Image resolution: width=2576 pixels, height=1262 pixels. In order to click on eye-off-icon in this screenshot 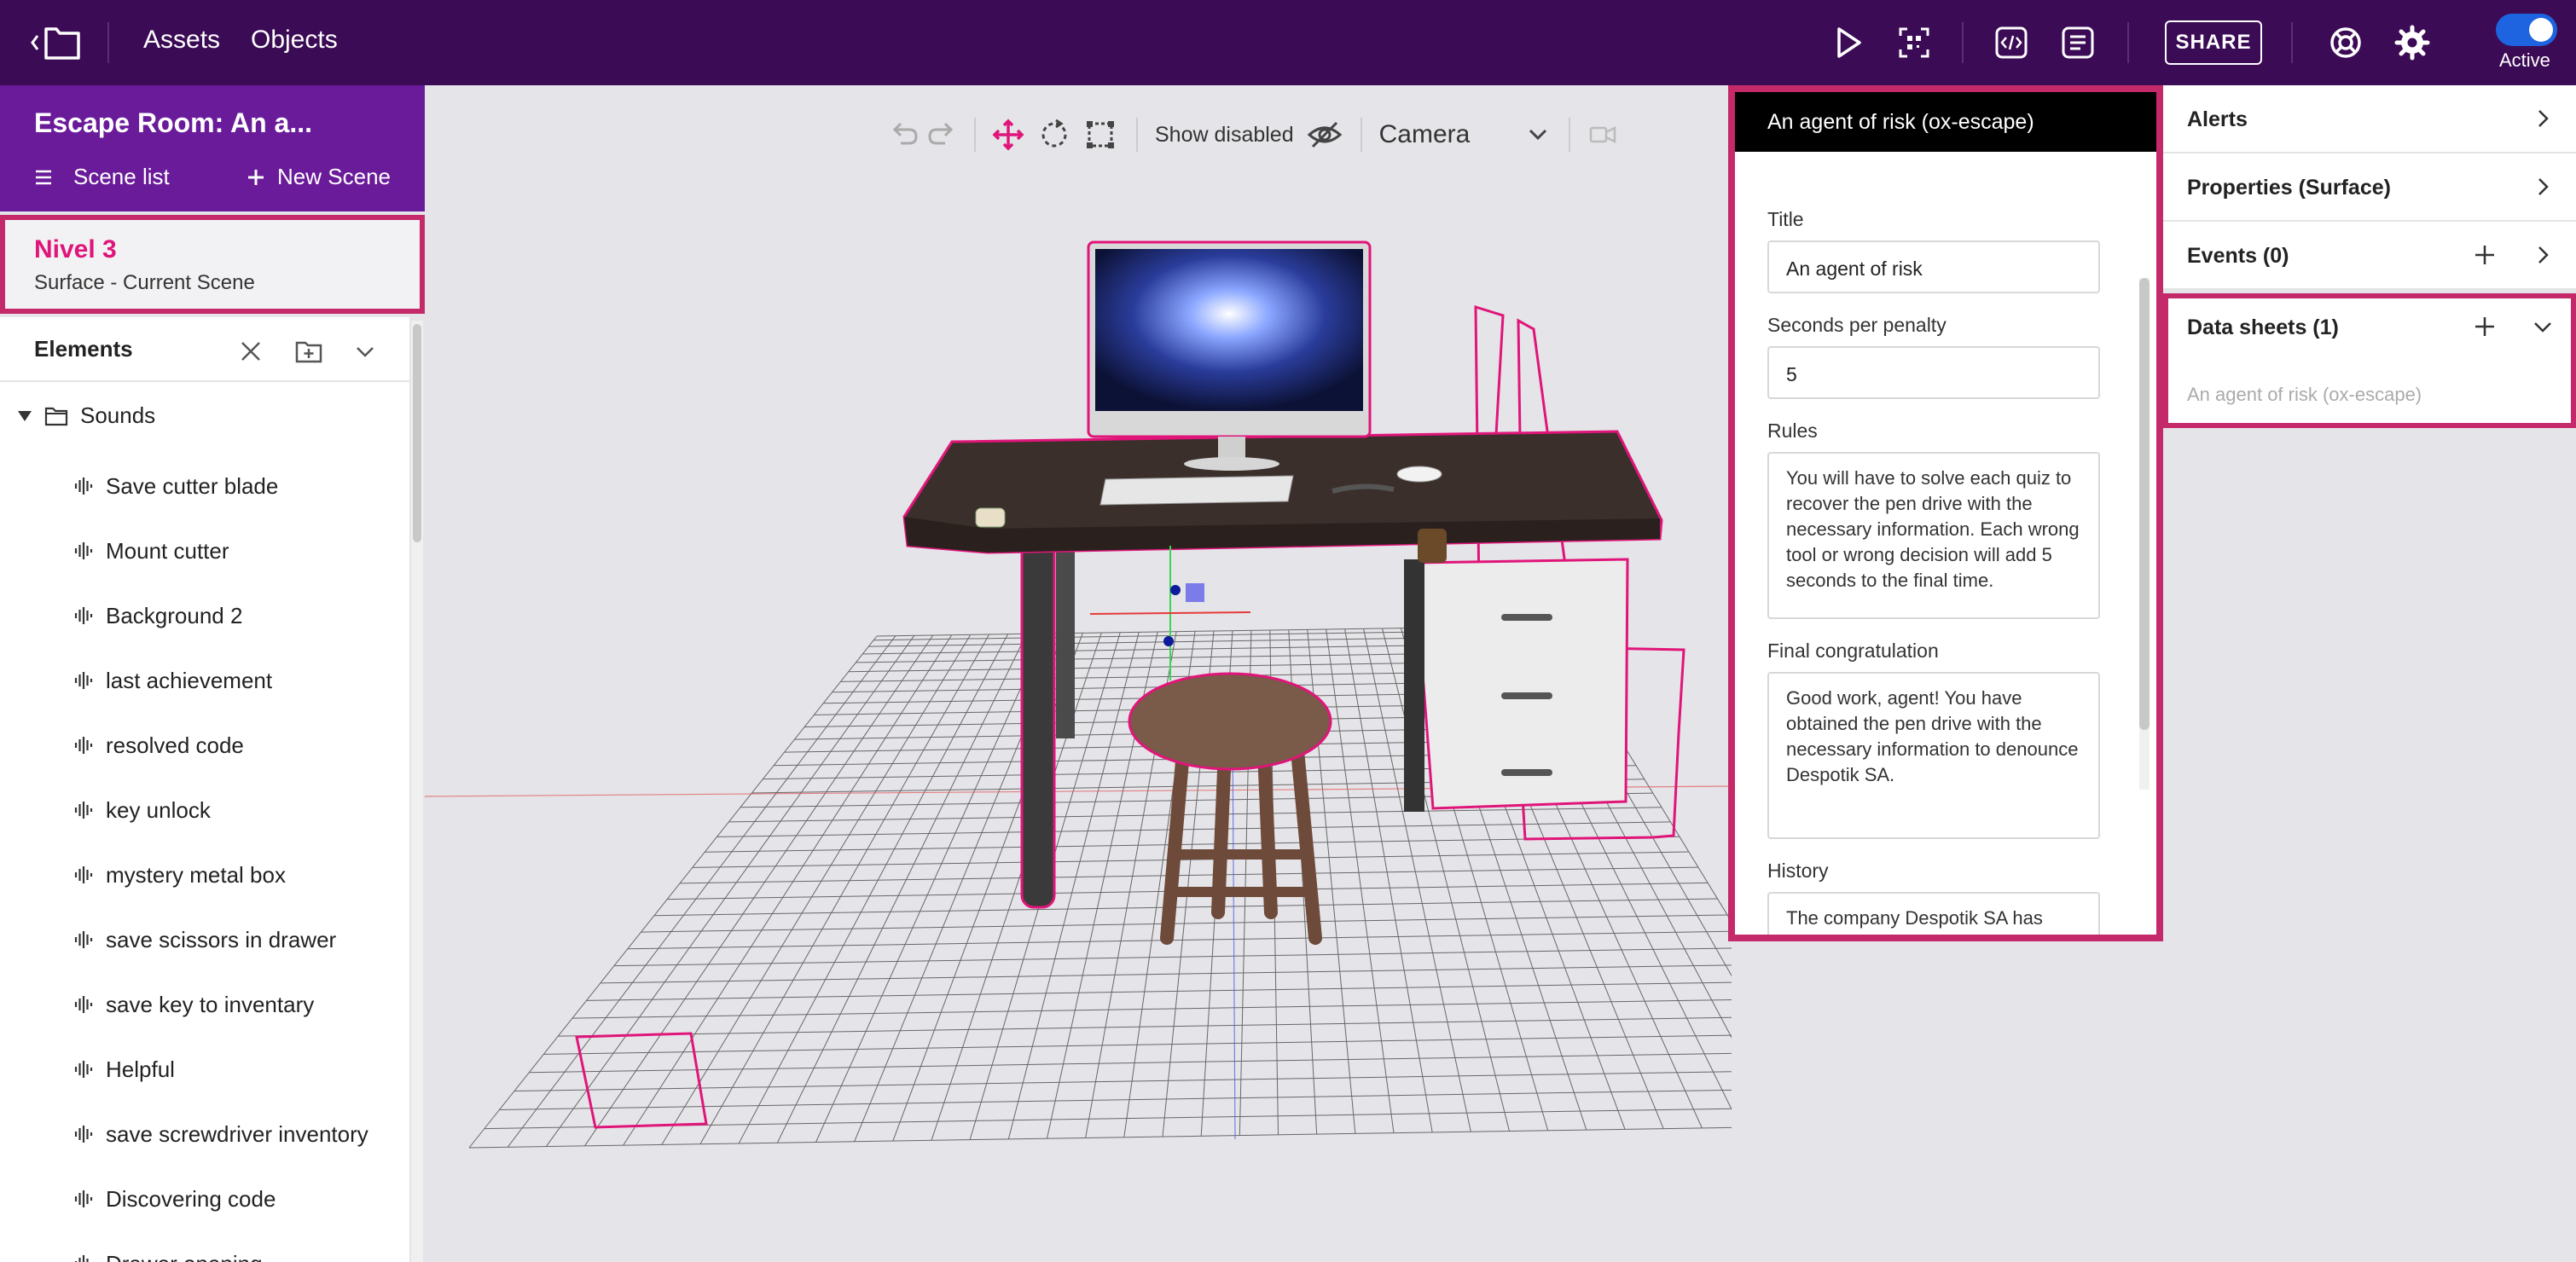, I will do `click(1324, 134)`.